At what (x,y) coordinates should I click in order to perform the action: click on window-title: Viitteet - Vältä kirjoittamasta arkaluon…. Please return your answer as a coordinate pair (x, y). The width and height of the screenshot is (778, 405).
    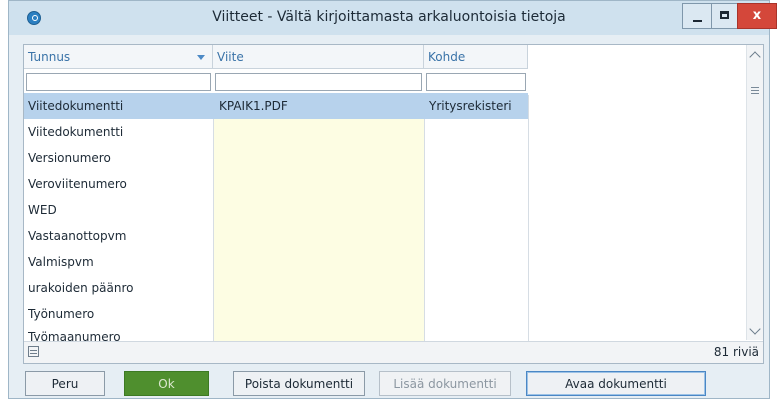
    Looking at the image, I should click on (389, 17).